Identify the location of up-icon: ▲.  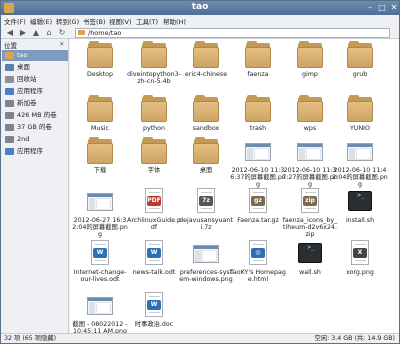
(36, 33).